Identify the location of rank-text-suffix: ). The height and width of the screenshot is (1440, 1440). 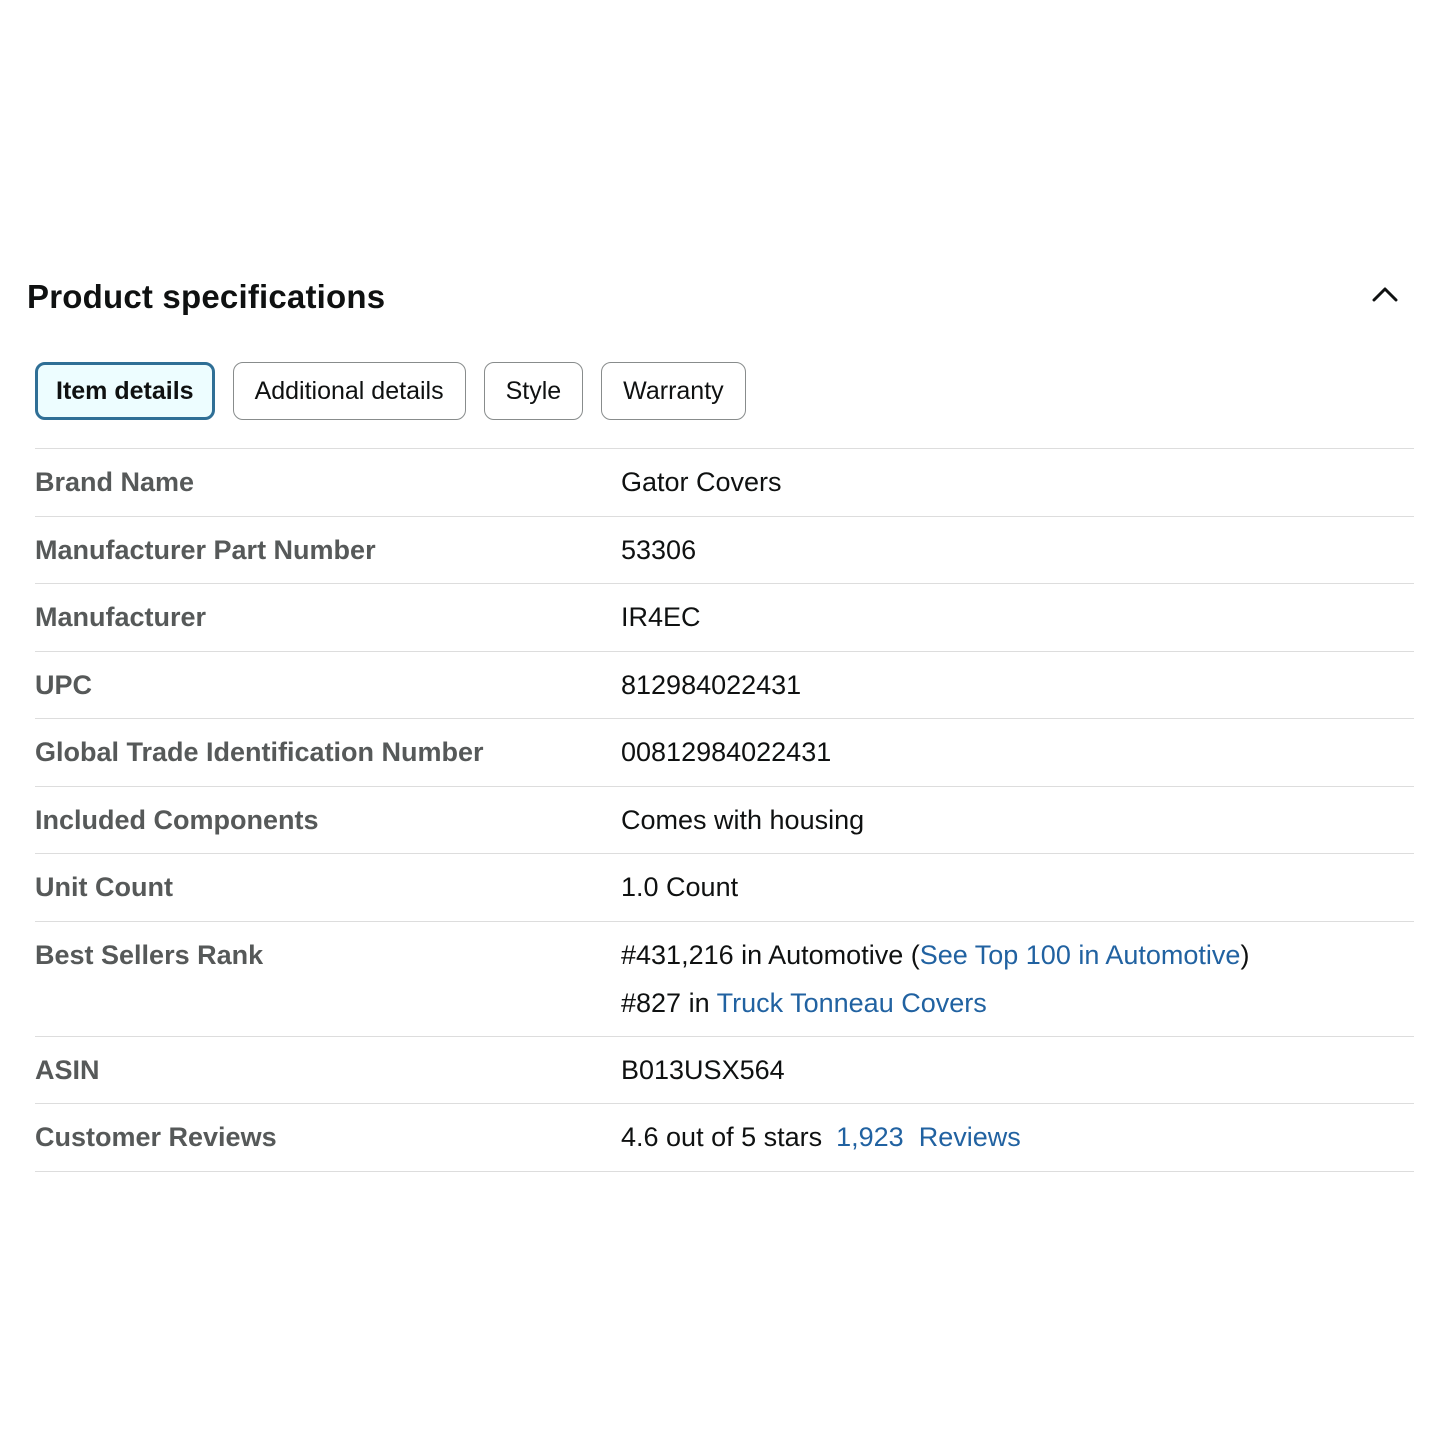
(1245, 954).